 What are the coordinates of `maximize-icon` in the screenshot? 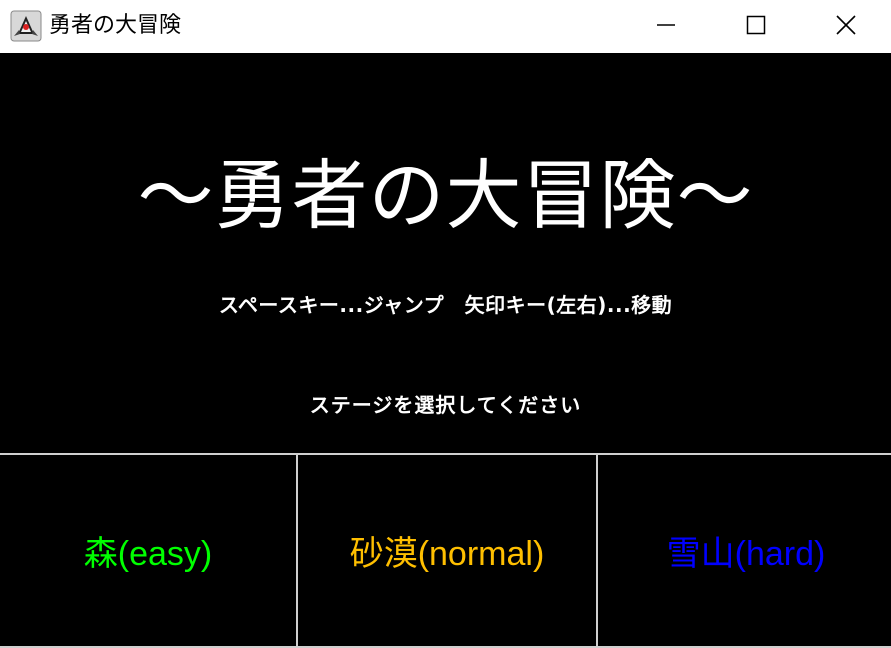 It's located at (756, 27).